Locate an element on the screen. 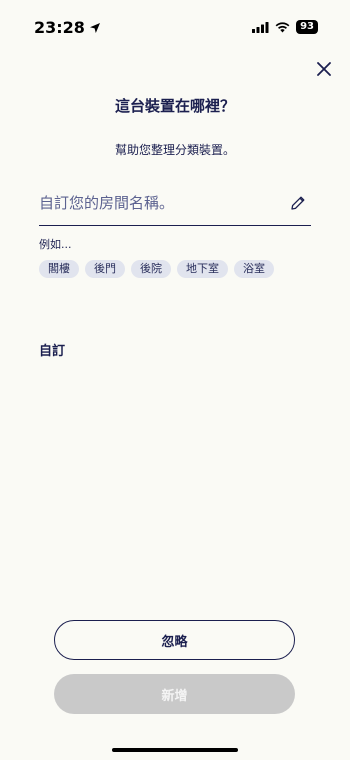  skip-button: 忽略 is located at coordinates (174, 640).